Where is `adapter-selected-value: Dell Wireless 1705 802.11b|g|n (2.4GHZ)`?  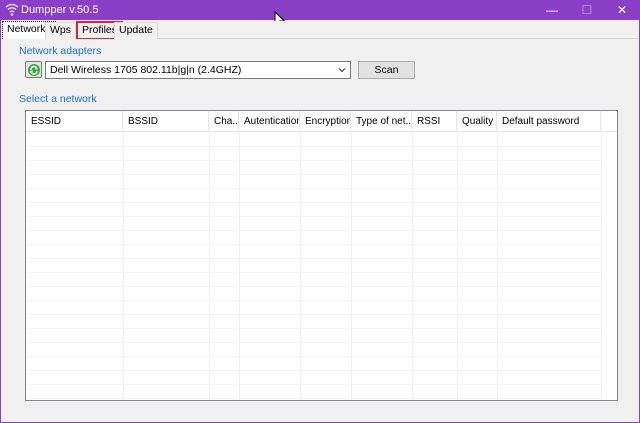 adapter-selected-value: Dell Wireless 1705 802.11b|g|n (2.4GHZ) is located at coordinates (146, 70).